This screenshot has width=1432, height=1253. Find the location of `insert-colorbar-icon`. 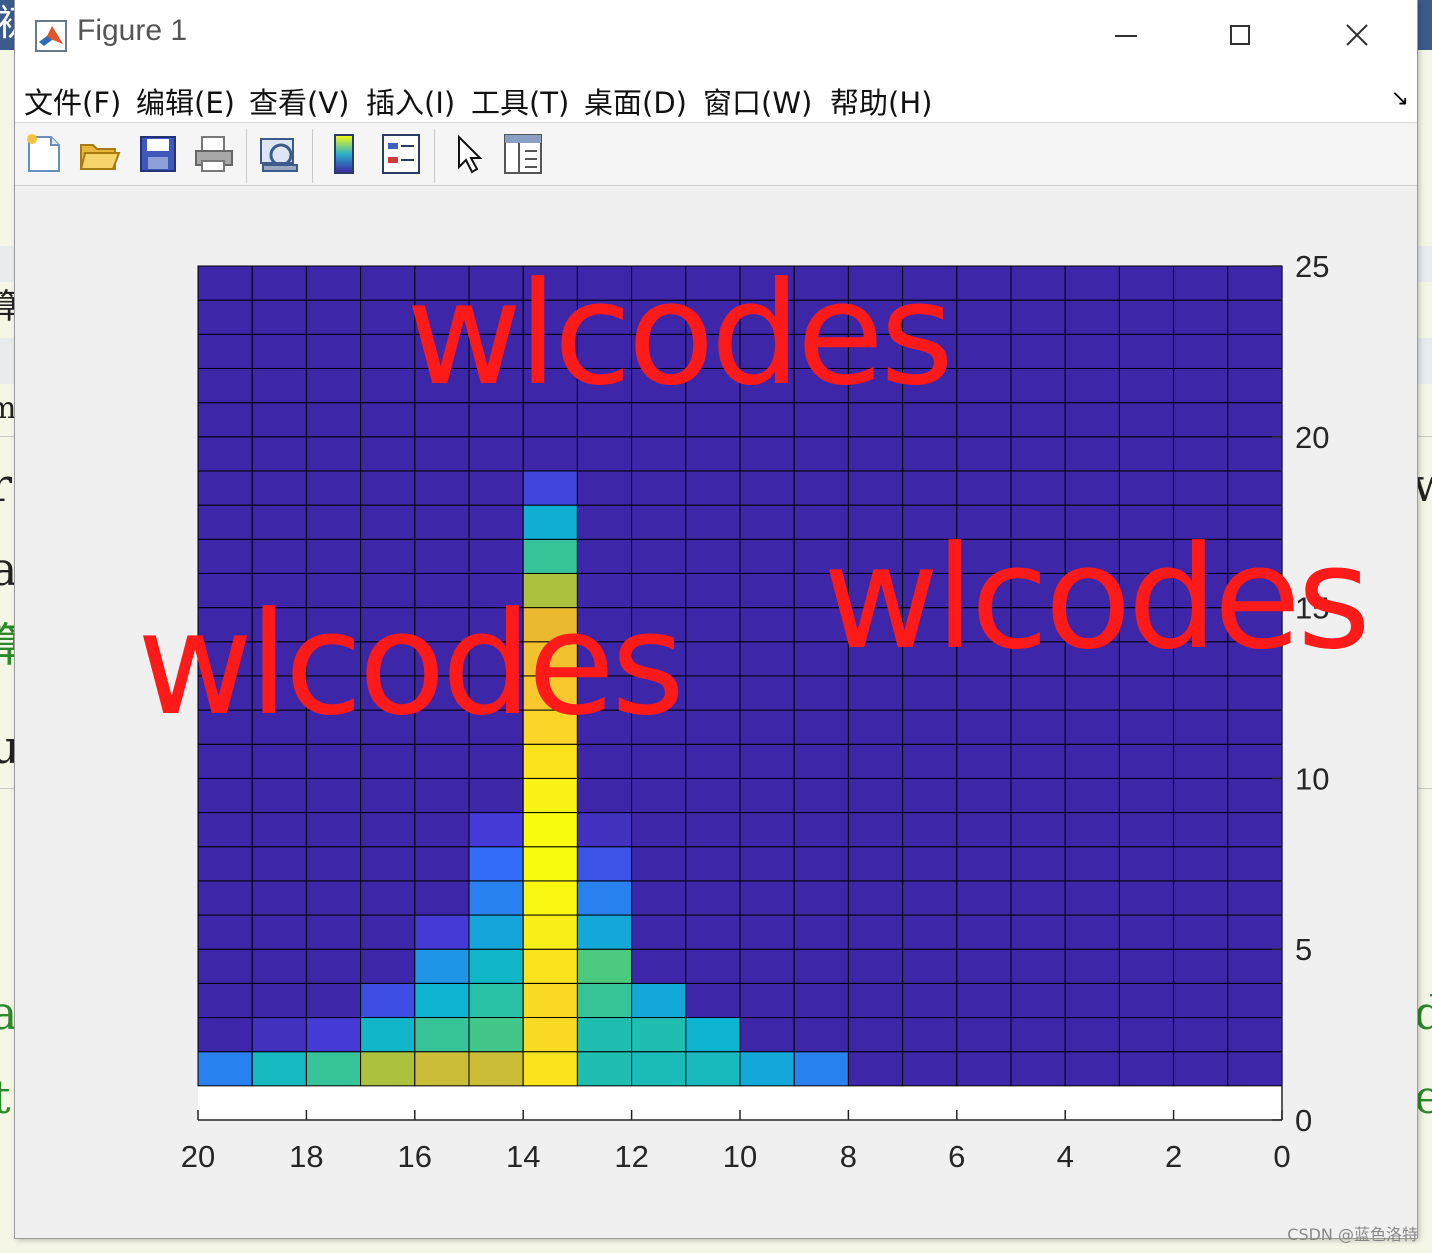

insert-colorbar-icon is located at coordinates (345, 154).